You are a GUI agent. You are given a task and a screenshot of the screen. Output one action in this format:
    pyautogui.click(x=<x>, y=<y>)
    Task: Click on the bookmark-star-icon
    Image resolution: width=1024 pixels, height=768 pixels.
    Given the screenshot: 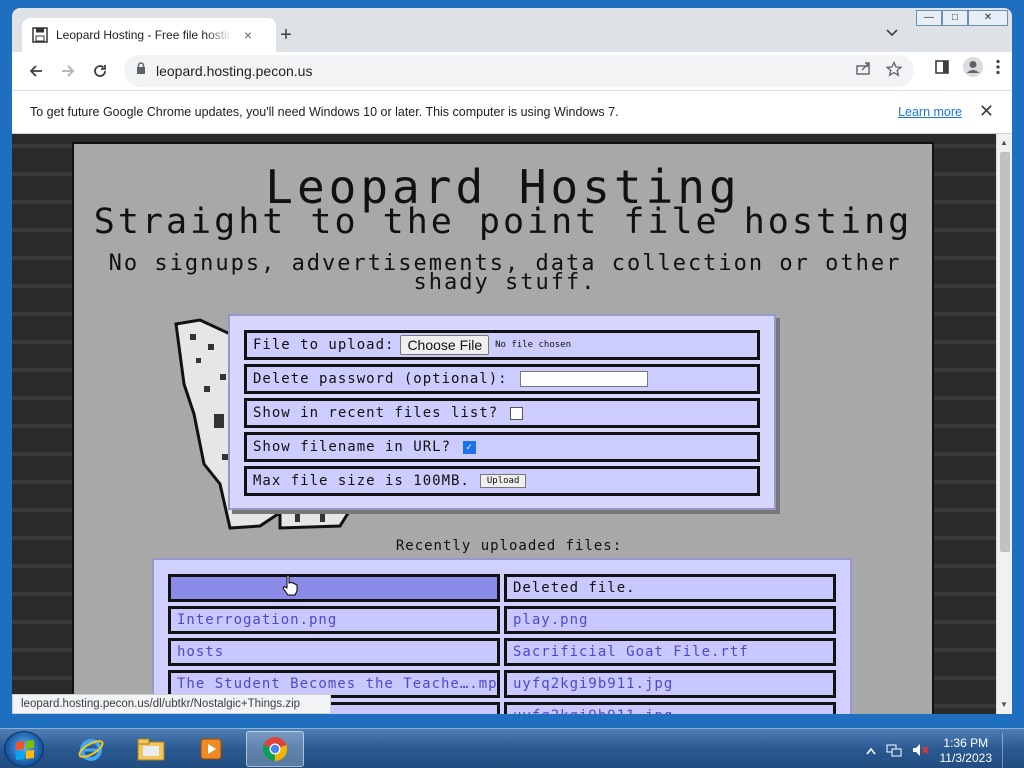 What is the action you would take?
    pyautogui.click(x=894, y=71)
    